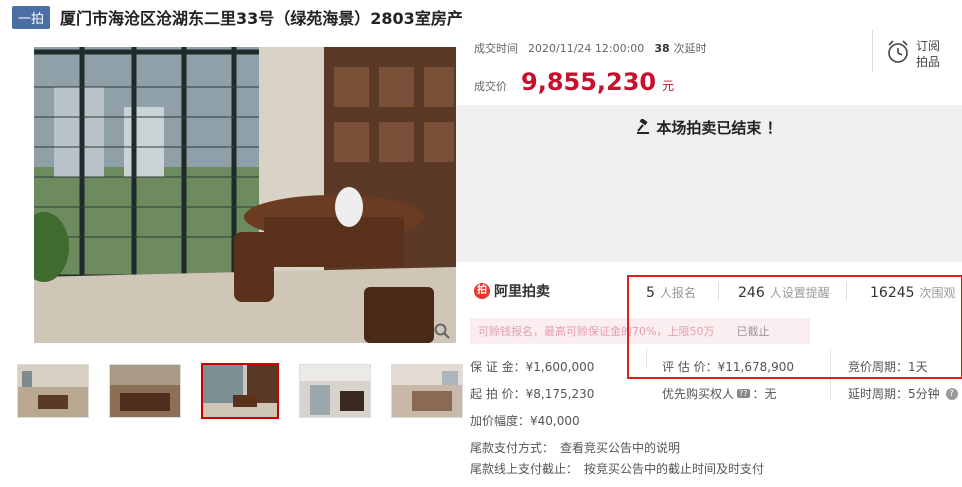  What do you see at coordinates (930, 54) in the screenshot?
I see `subscribe-label: 订阅 拍品` at bounding box center [930, 54].